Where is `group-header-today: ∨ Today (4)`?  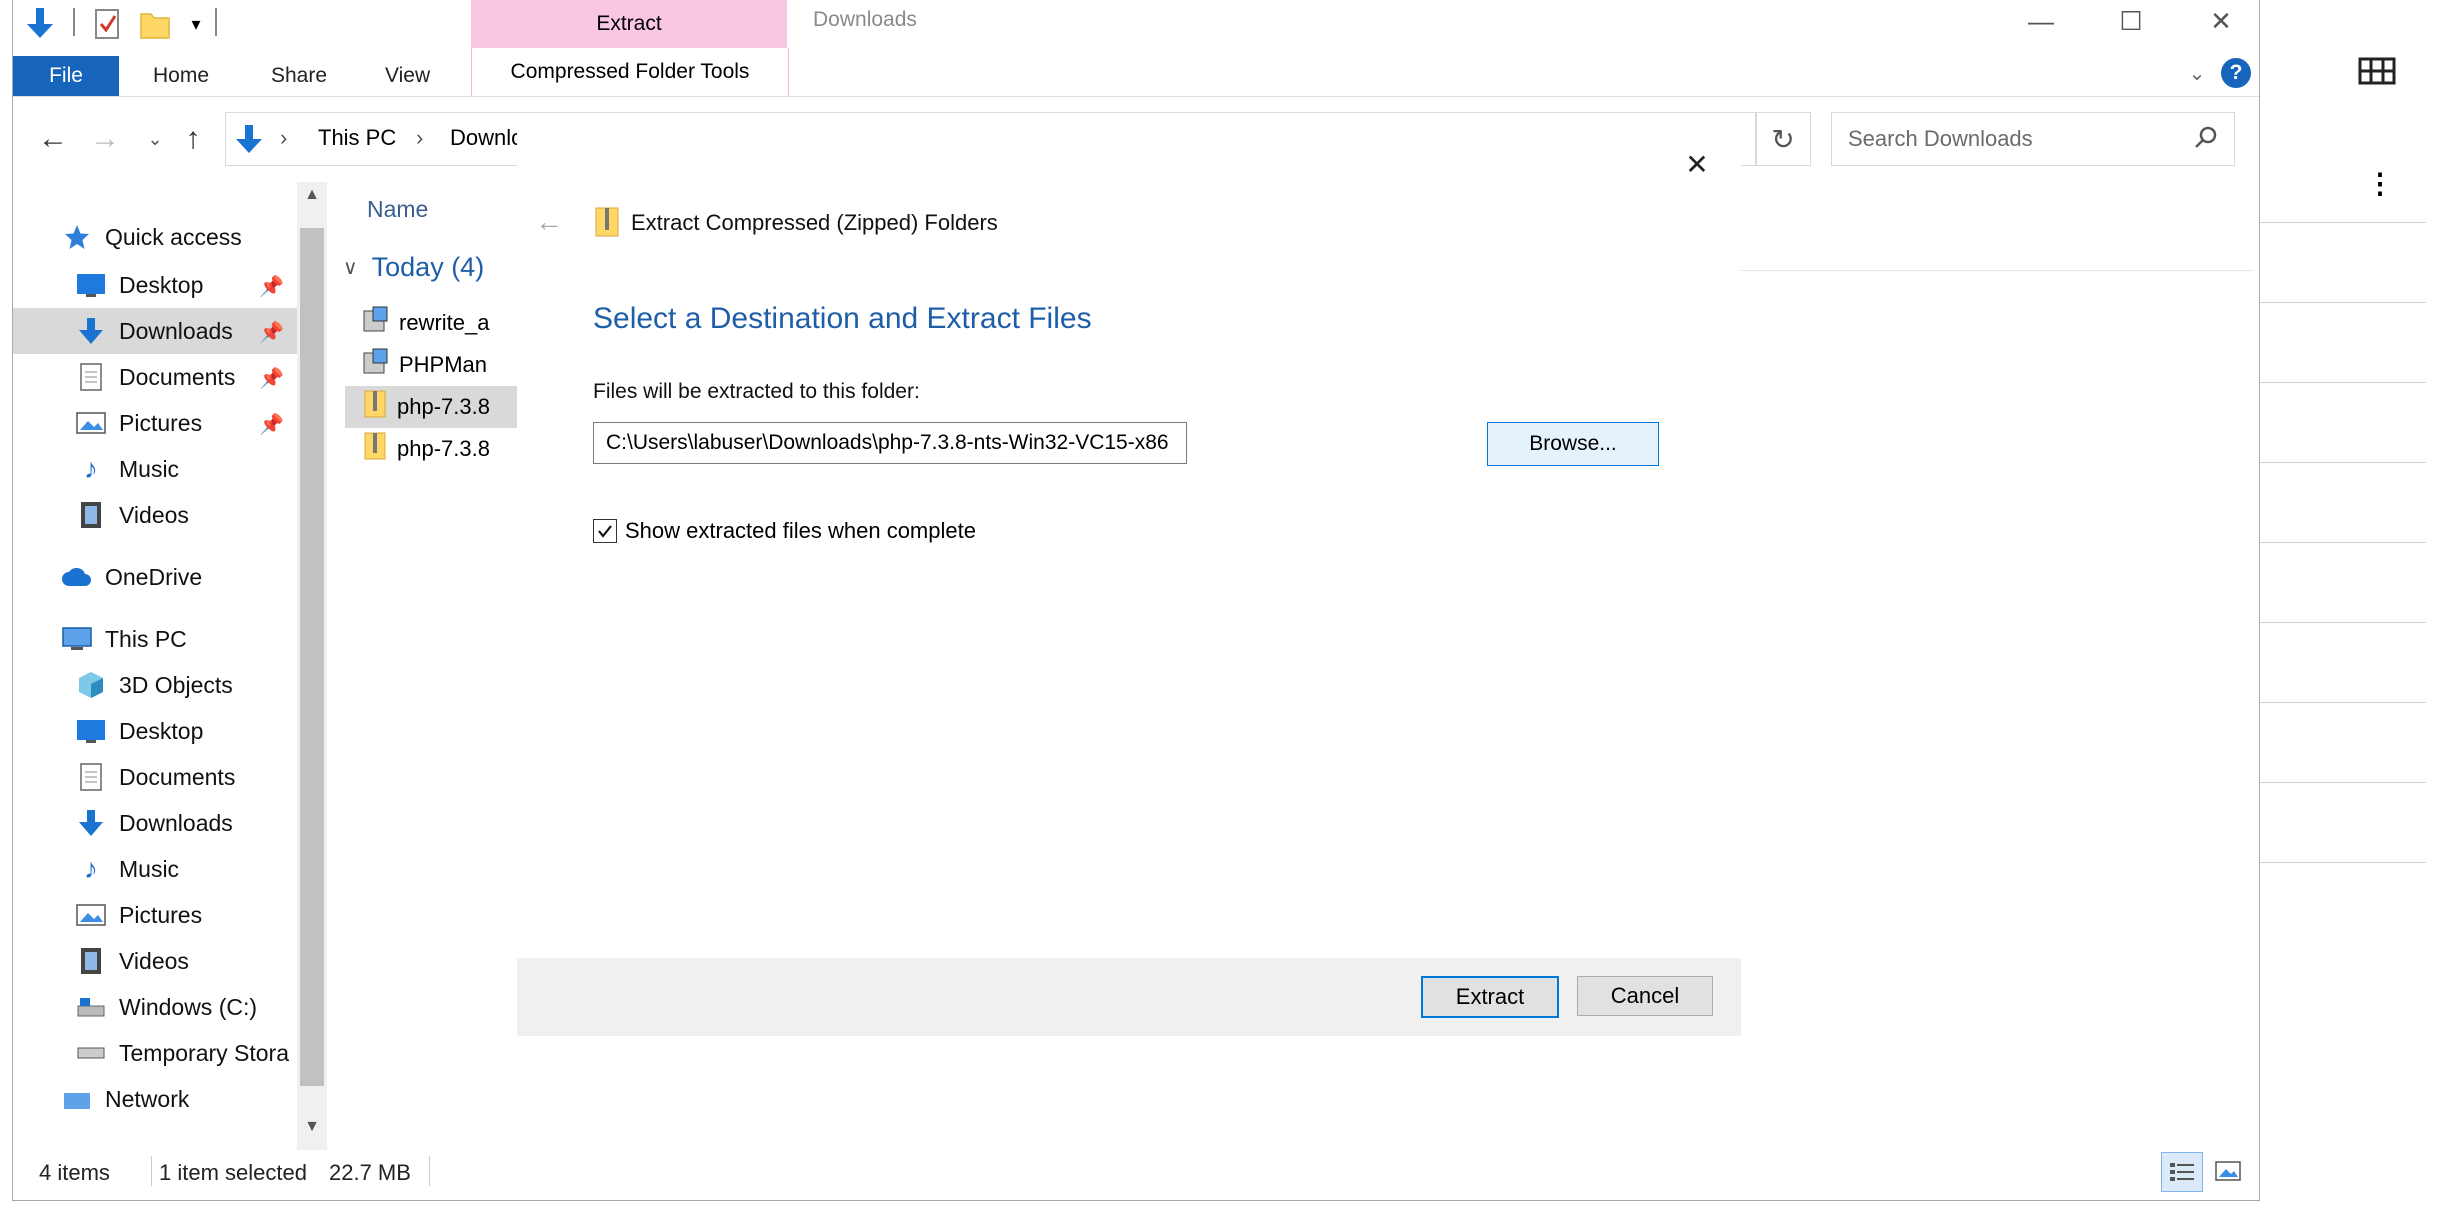
group-header-today: ∨ Today (4) is located at coordinates (413, 267).